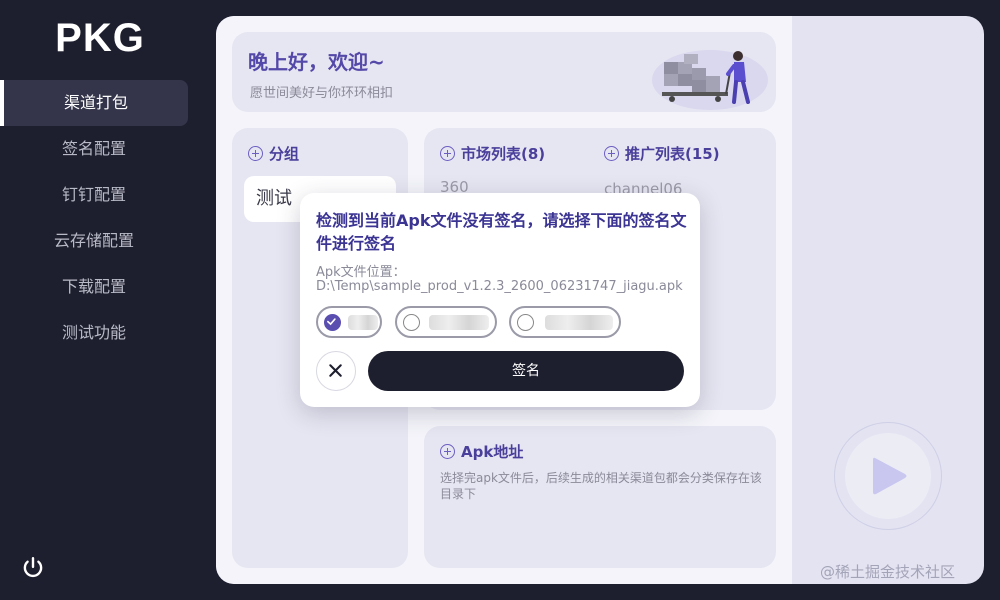 The height and width of the screenshot is (600, 1000). Describe the element at coordinates (94, 149) in the screenshot. I see `sidebar-item-sign-config: 签名配置` at that location.